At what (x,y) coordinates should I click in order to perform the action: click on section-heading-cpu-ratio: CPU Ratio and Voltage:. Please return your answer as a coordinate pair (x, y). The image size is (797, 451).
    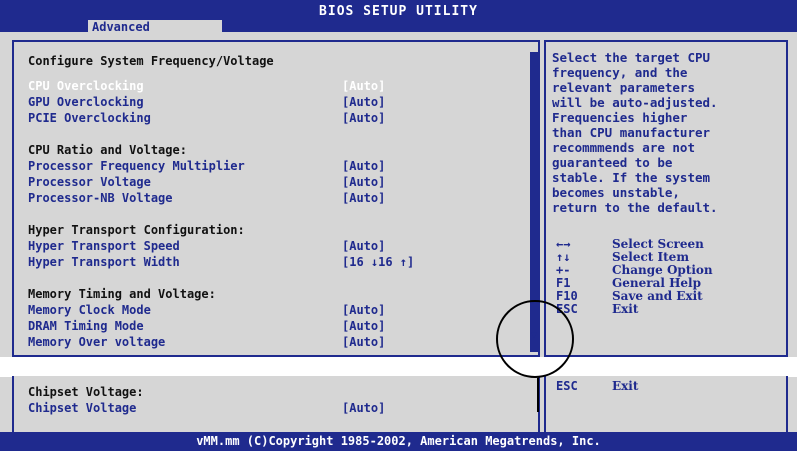
    Looking at the image, I should click on (107, 150).